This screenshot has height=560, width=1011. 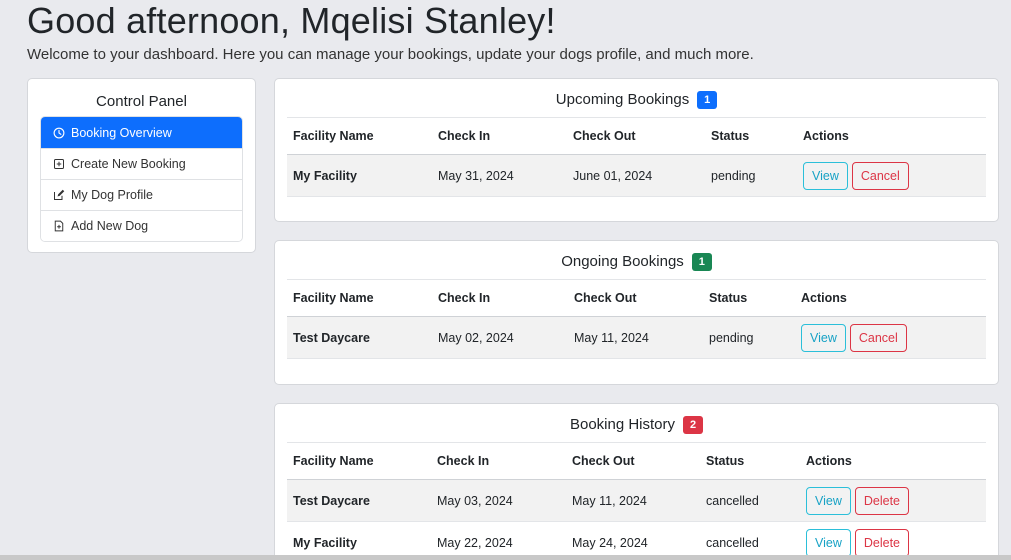 What do you see at coordinates (622, 424) in the screenshot?
I see `card-title: Booking History` at bounding box center [622, 424].